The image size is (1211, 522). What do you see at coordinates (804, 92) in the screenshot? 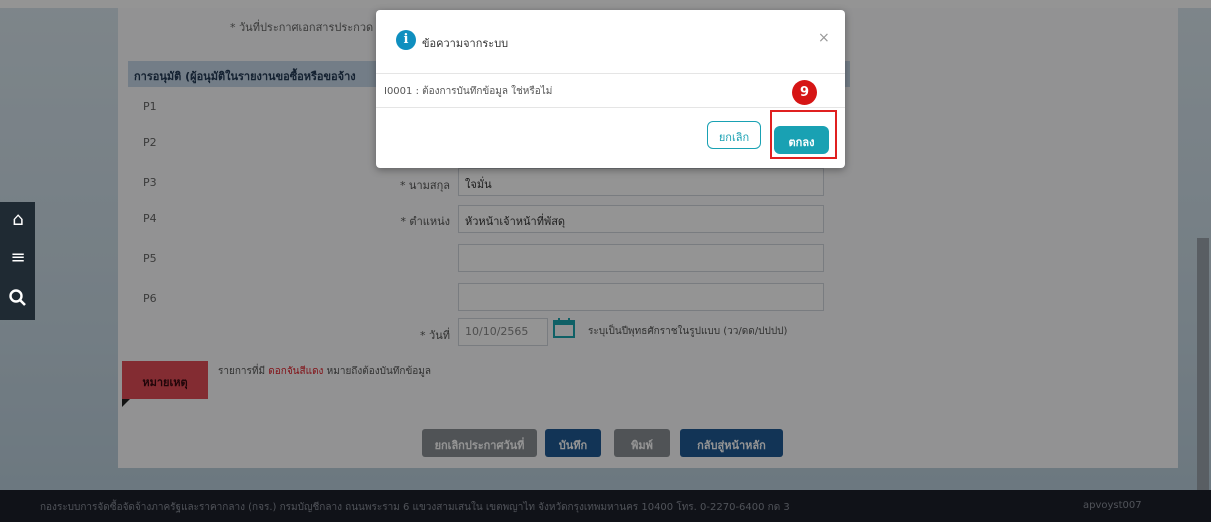
I see `step-badge: 9` at bounding box center [804, 92].